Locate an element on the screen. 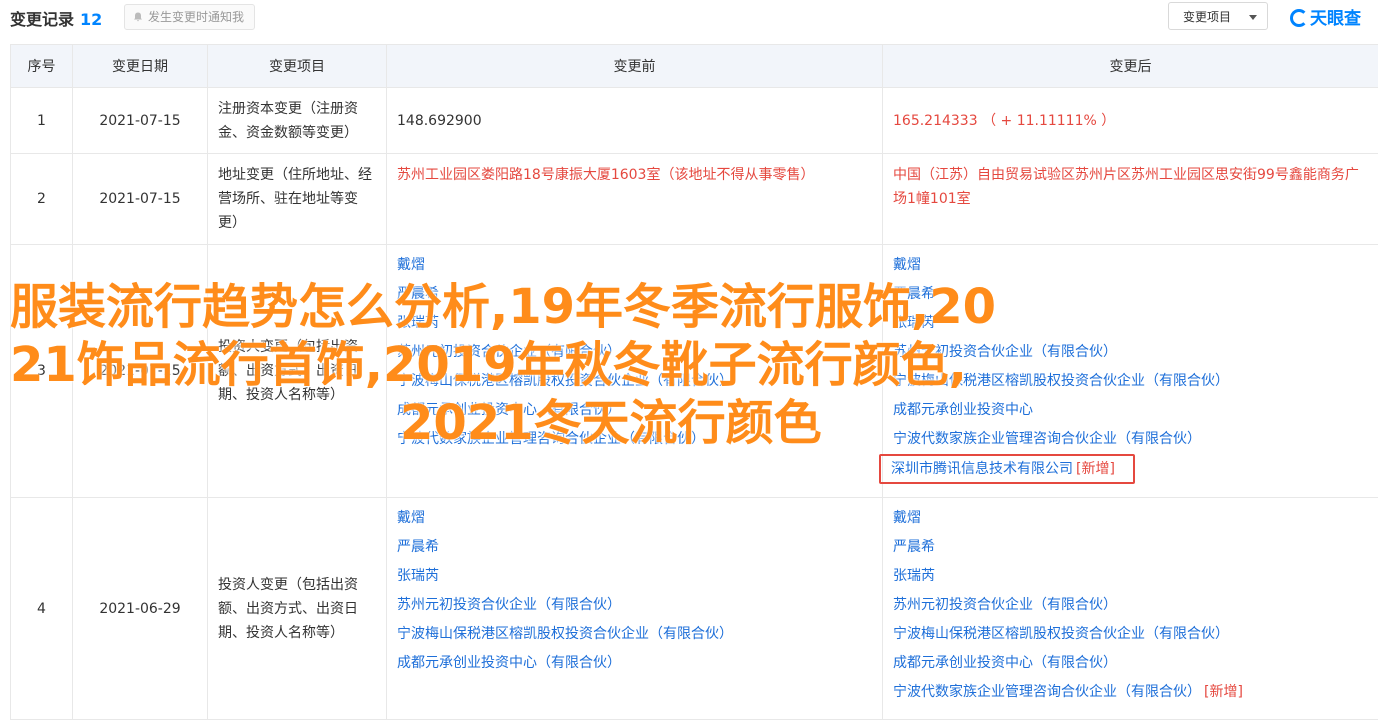 Image resolution: width=1378 pixels, height=722 pixels. new-investor-row: 宁波代数家族企业管理咨询合伙企业（有限合伙） [新增] is located at coordinates (1130, 692).